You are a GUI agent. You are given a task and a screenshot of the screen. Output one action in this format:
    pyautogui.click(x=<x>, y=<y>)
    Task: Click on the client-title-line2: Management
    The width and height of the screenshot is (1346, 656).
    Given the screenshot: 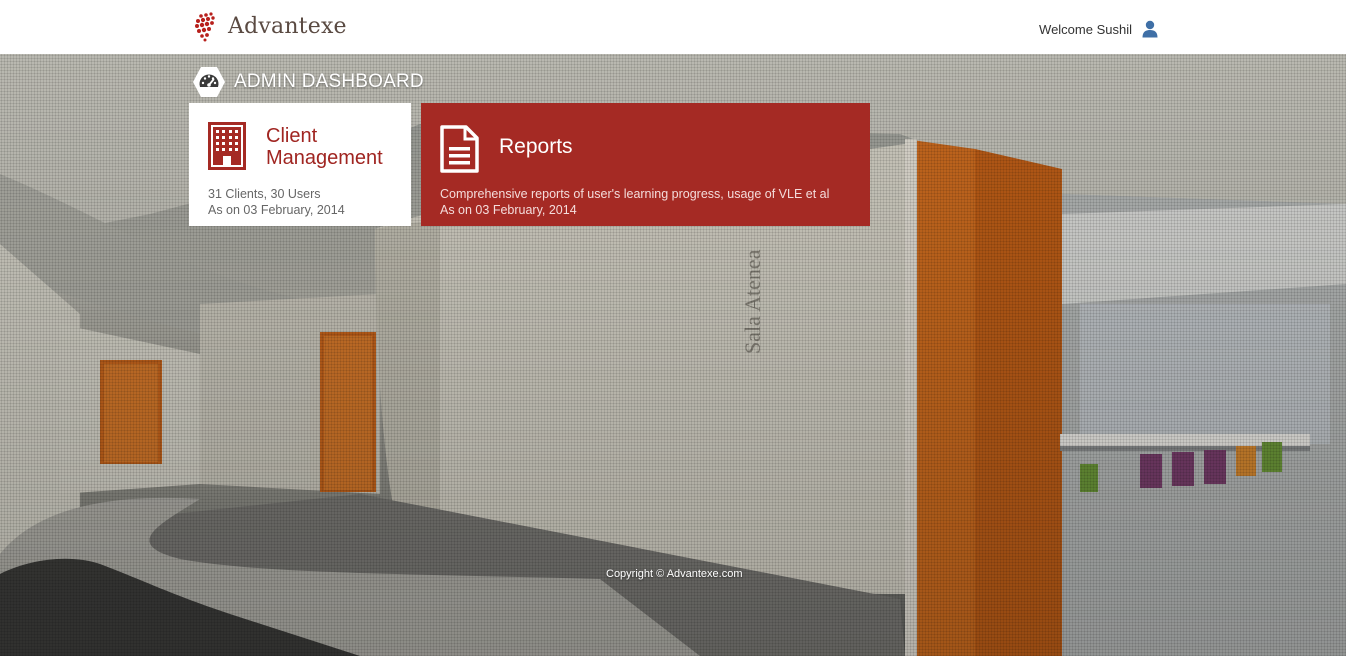 What is the action you would take?
    pyautogui.click(x=324, y=158)
    